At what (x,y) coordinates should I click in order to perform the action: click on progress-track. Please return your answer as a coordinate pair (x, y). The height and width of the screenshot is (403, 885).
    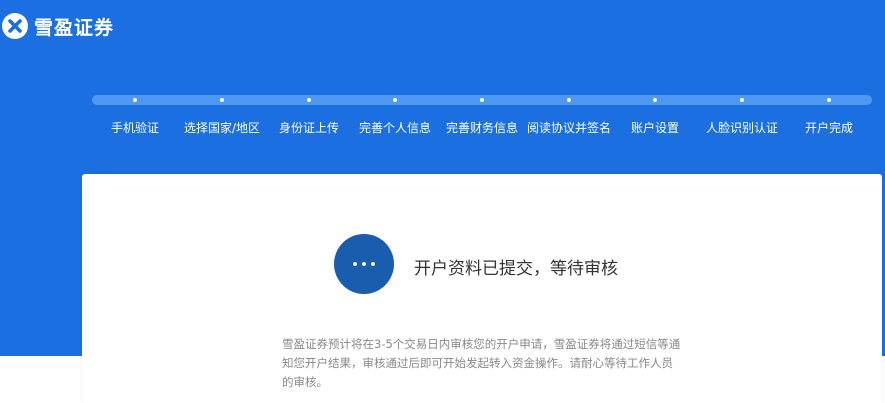
    Looking at the image, I should click on (482, 100).